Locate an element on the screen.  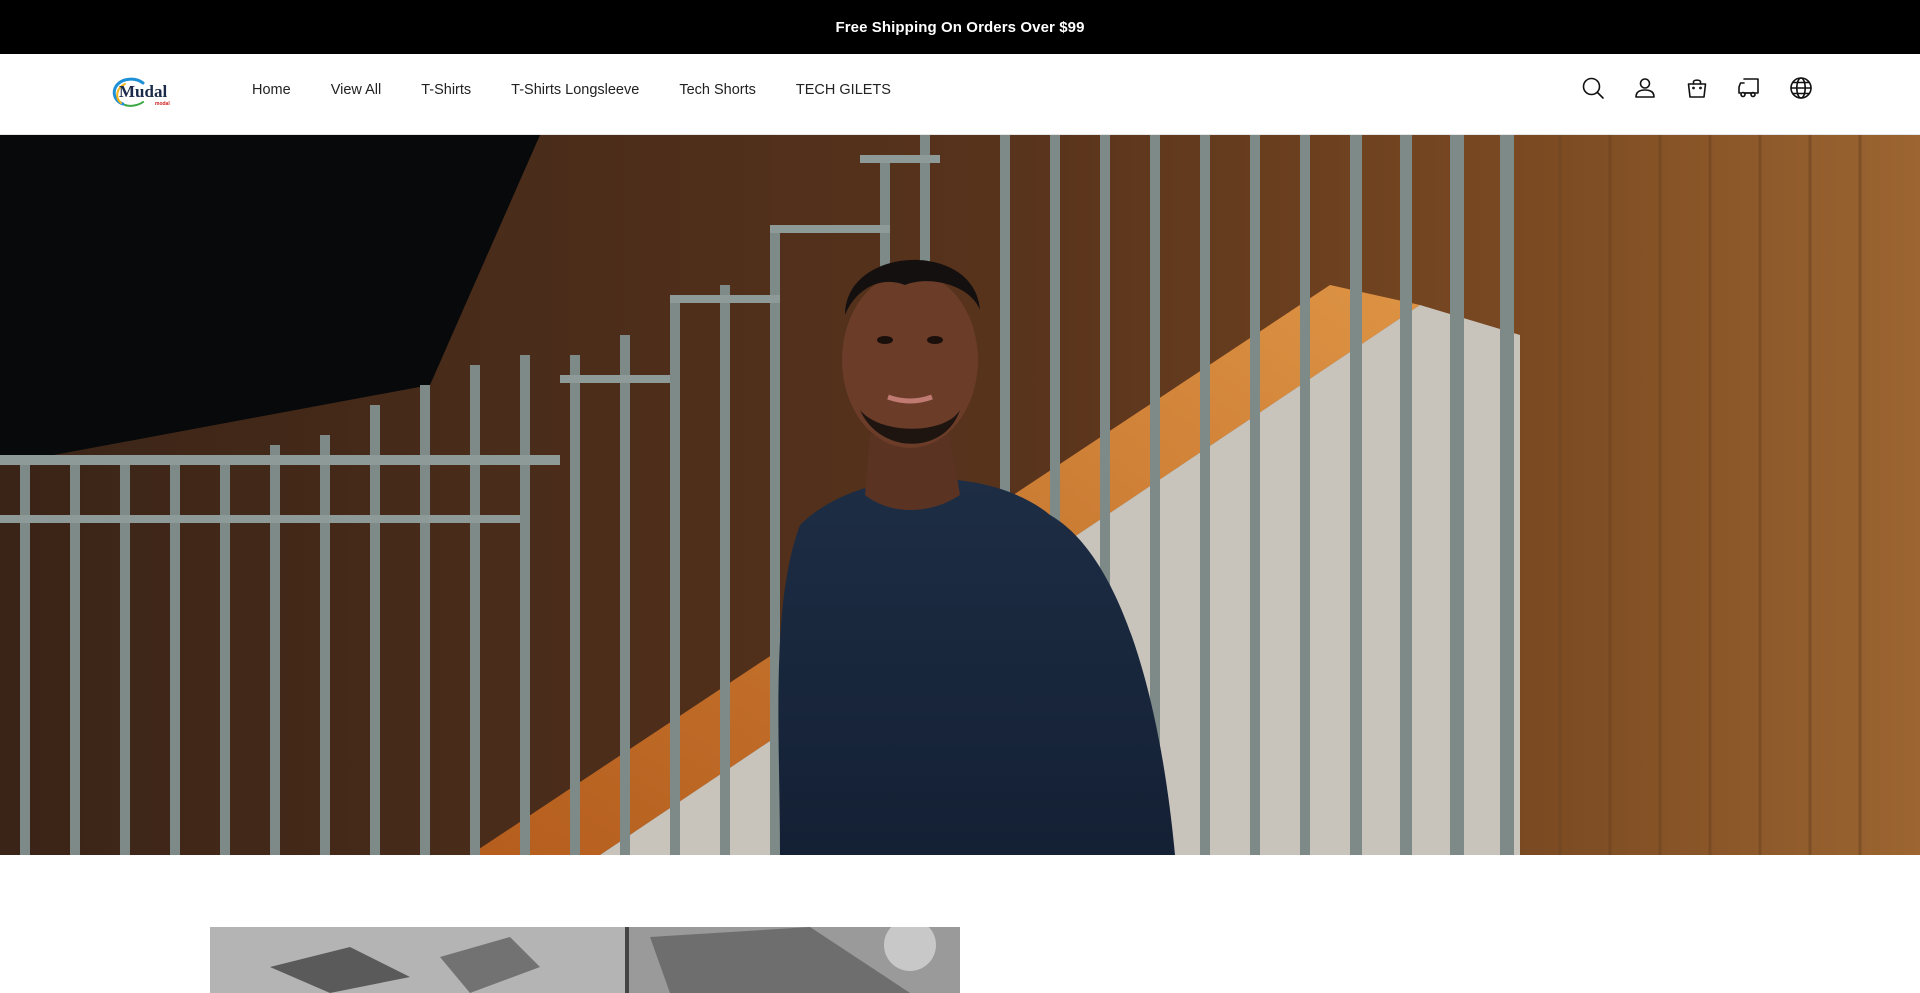
brand-logo: Mudal modal is located at coordinates (141, 91).